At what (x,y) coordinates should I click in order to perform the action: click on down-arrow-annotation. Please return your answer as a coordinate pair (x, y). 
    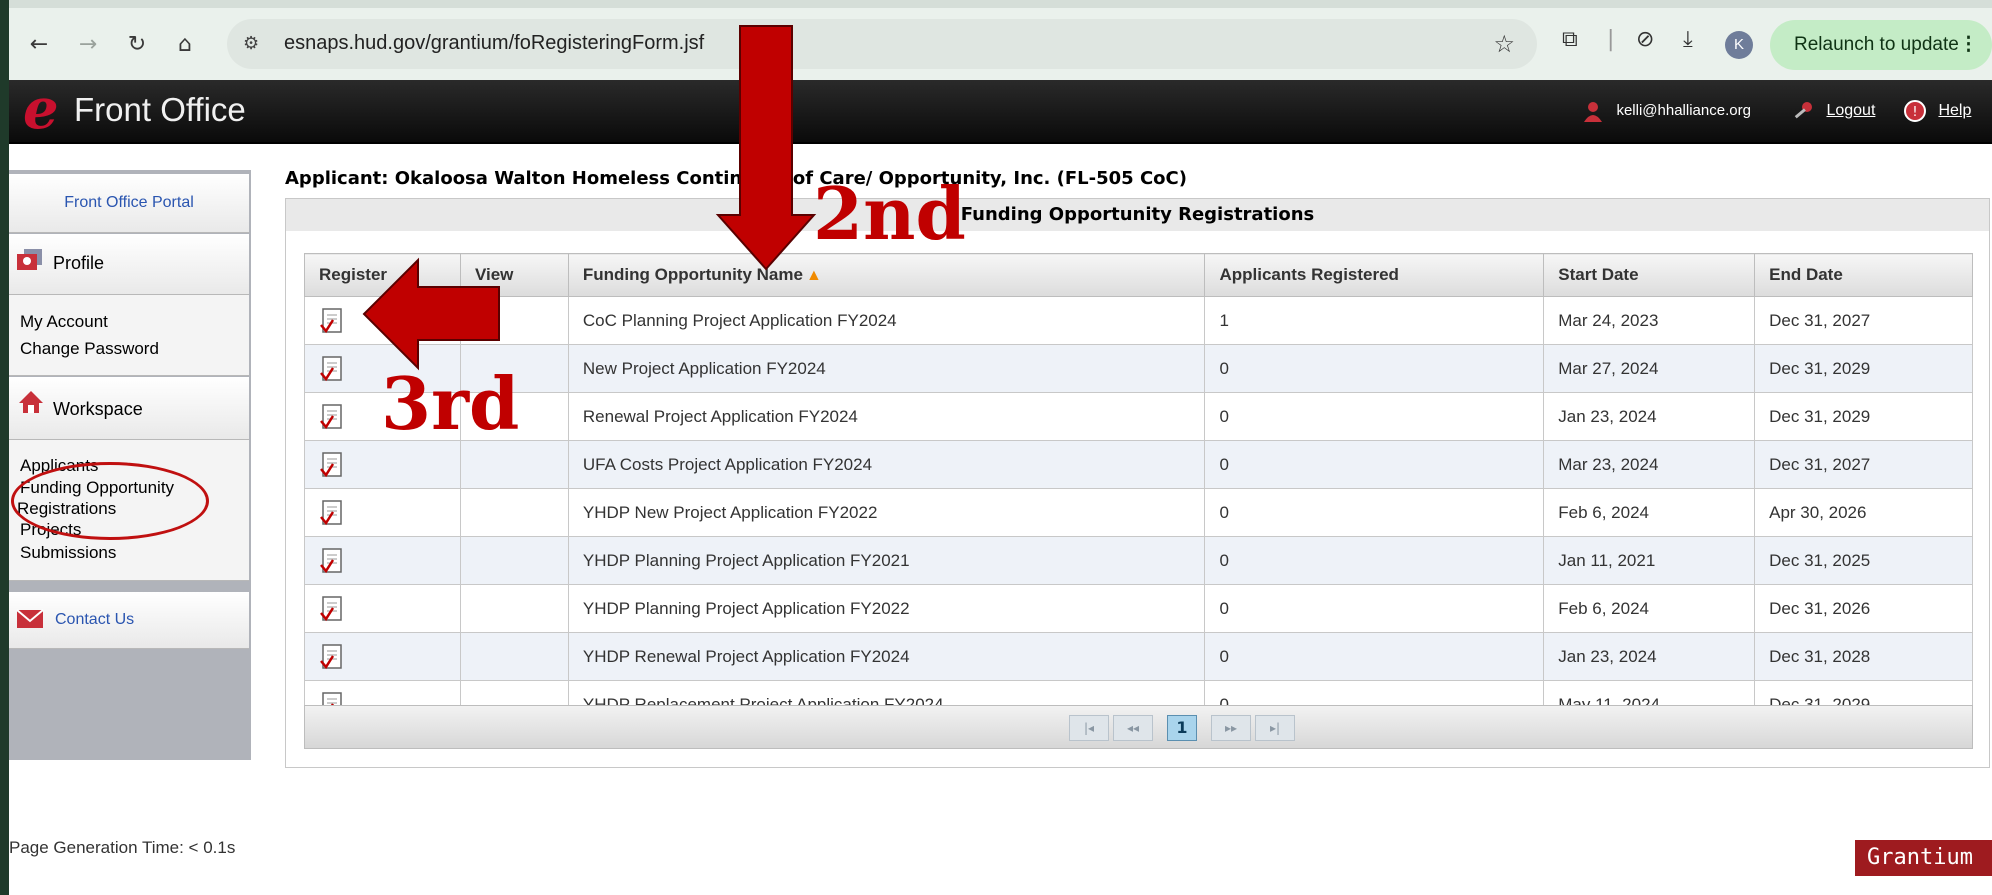
    Looking at the image, I should click on (766, 148).